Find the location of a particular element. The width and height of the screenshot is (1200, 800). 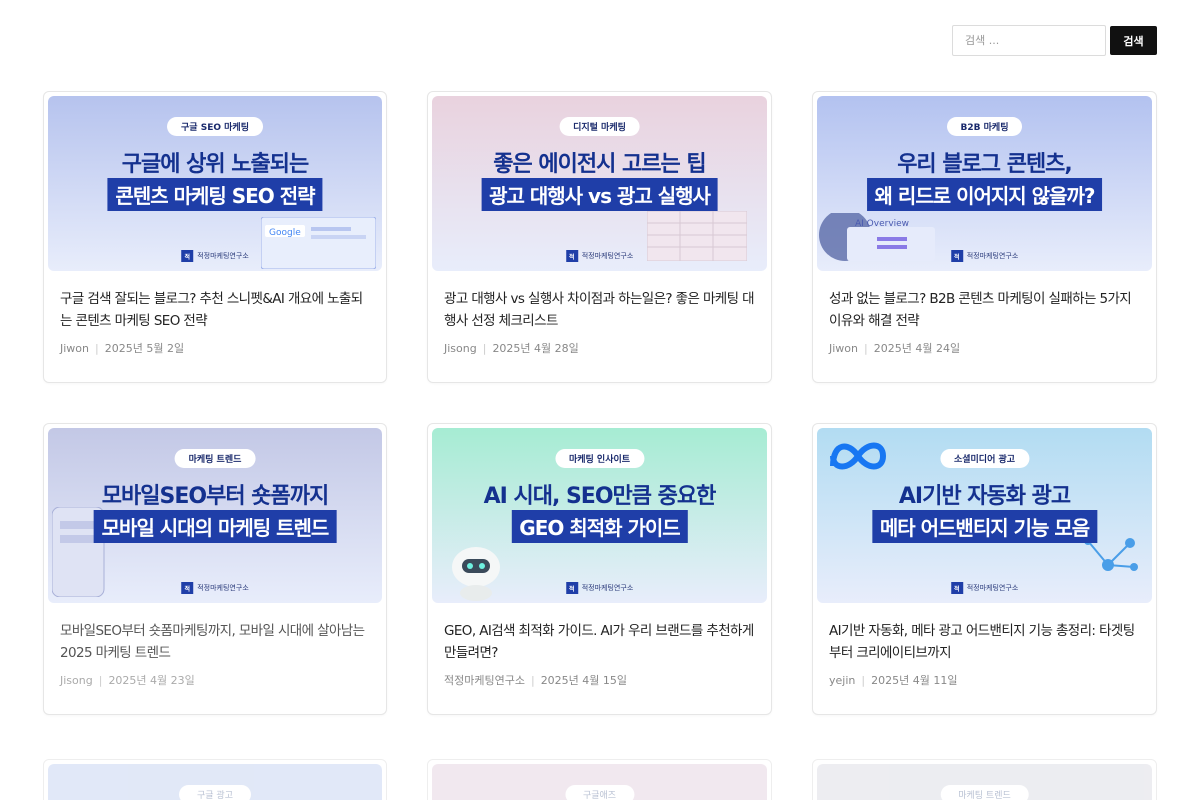

search-bar: 검색 is located at coordinates (1054, 40).